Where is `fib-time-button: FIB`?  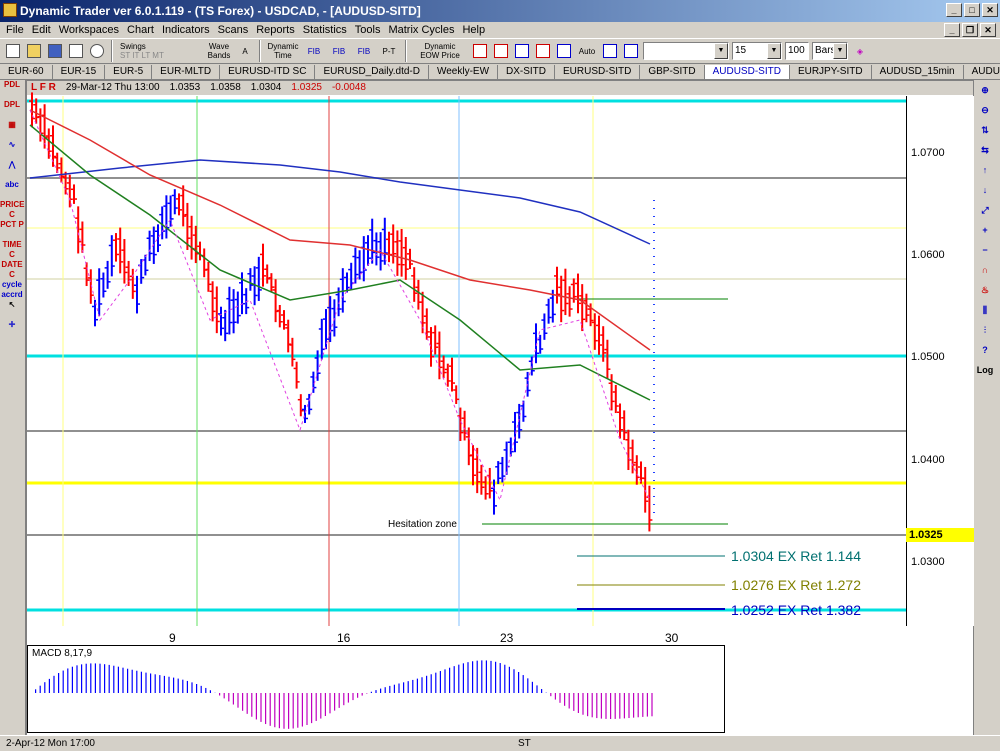 fib-time-button: FIB is located at coordinates (314, 51).